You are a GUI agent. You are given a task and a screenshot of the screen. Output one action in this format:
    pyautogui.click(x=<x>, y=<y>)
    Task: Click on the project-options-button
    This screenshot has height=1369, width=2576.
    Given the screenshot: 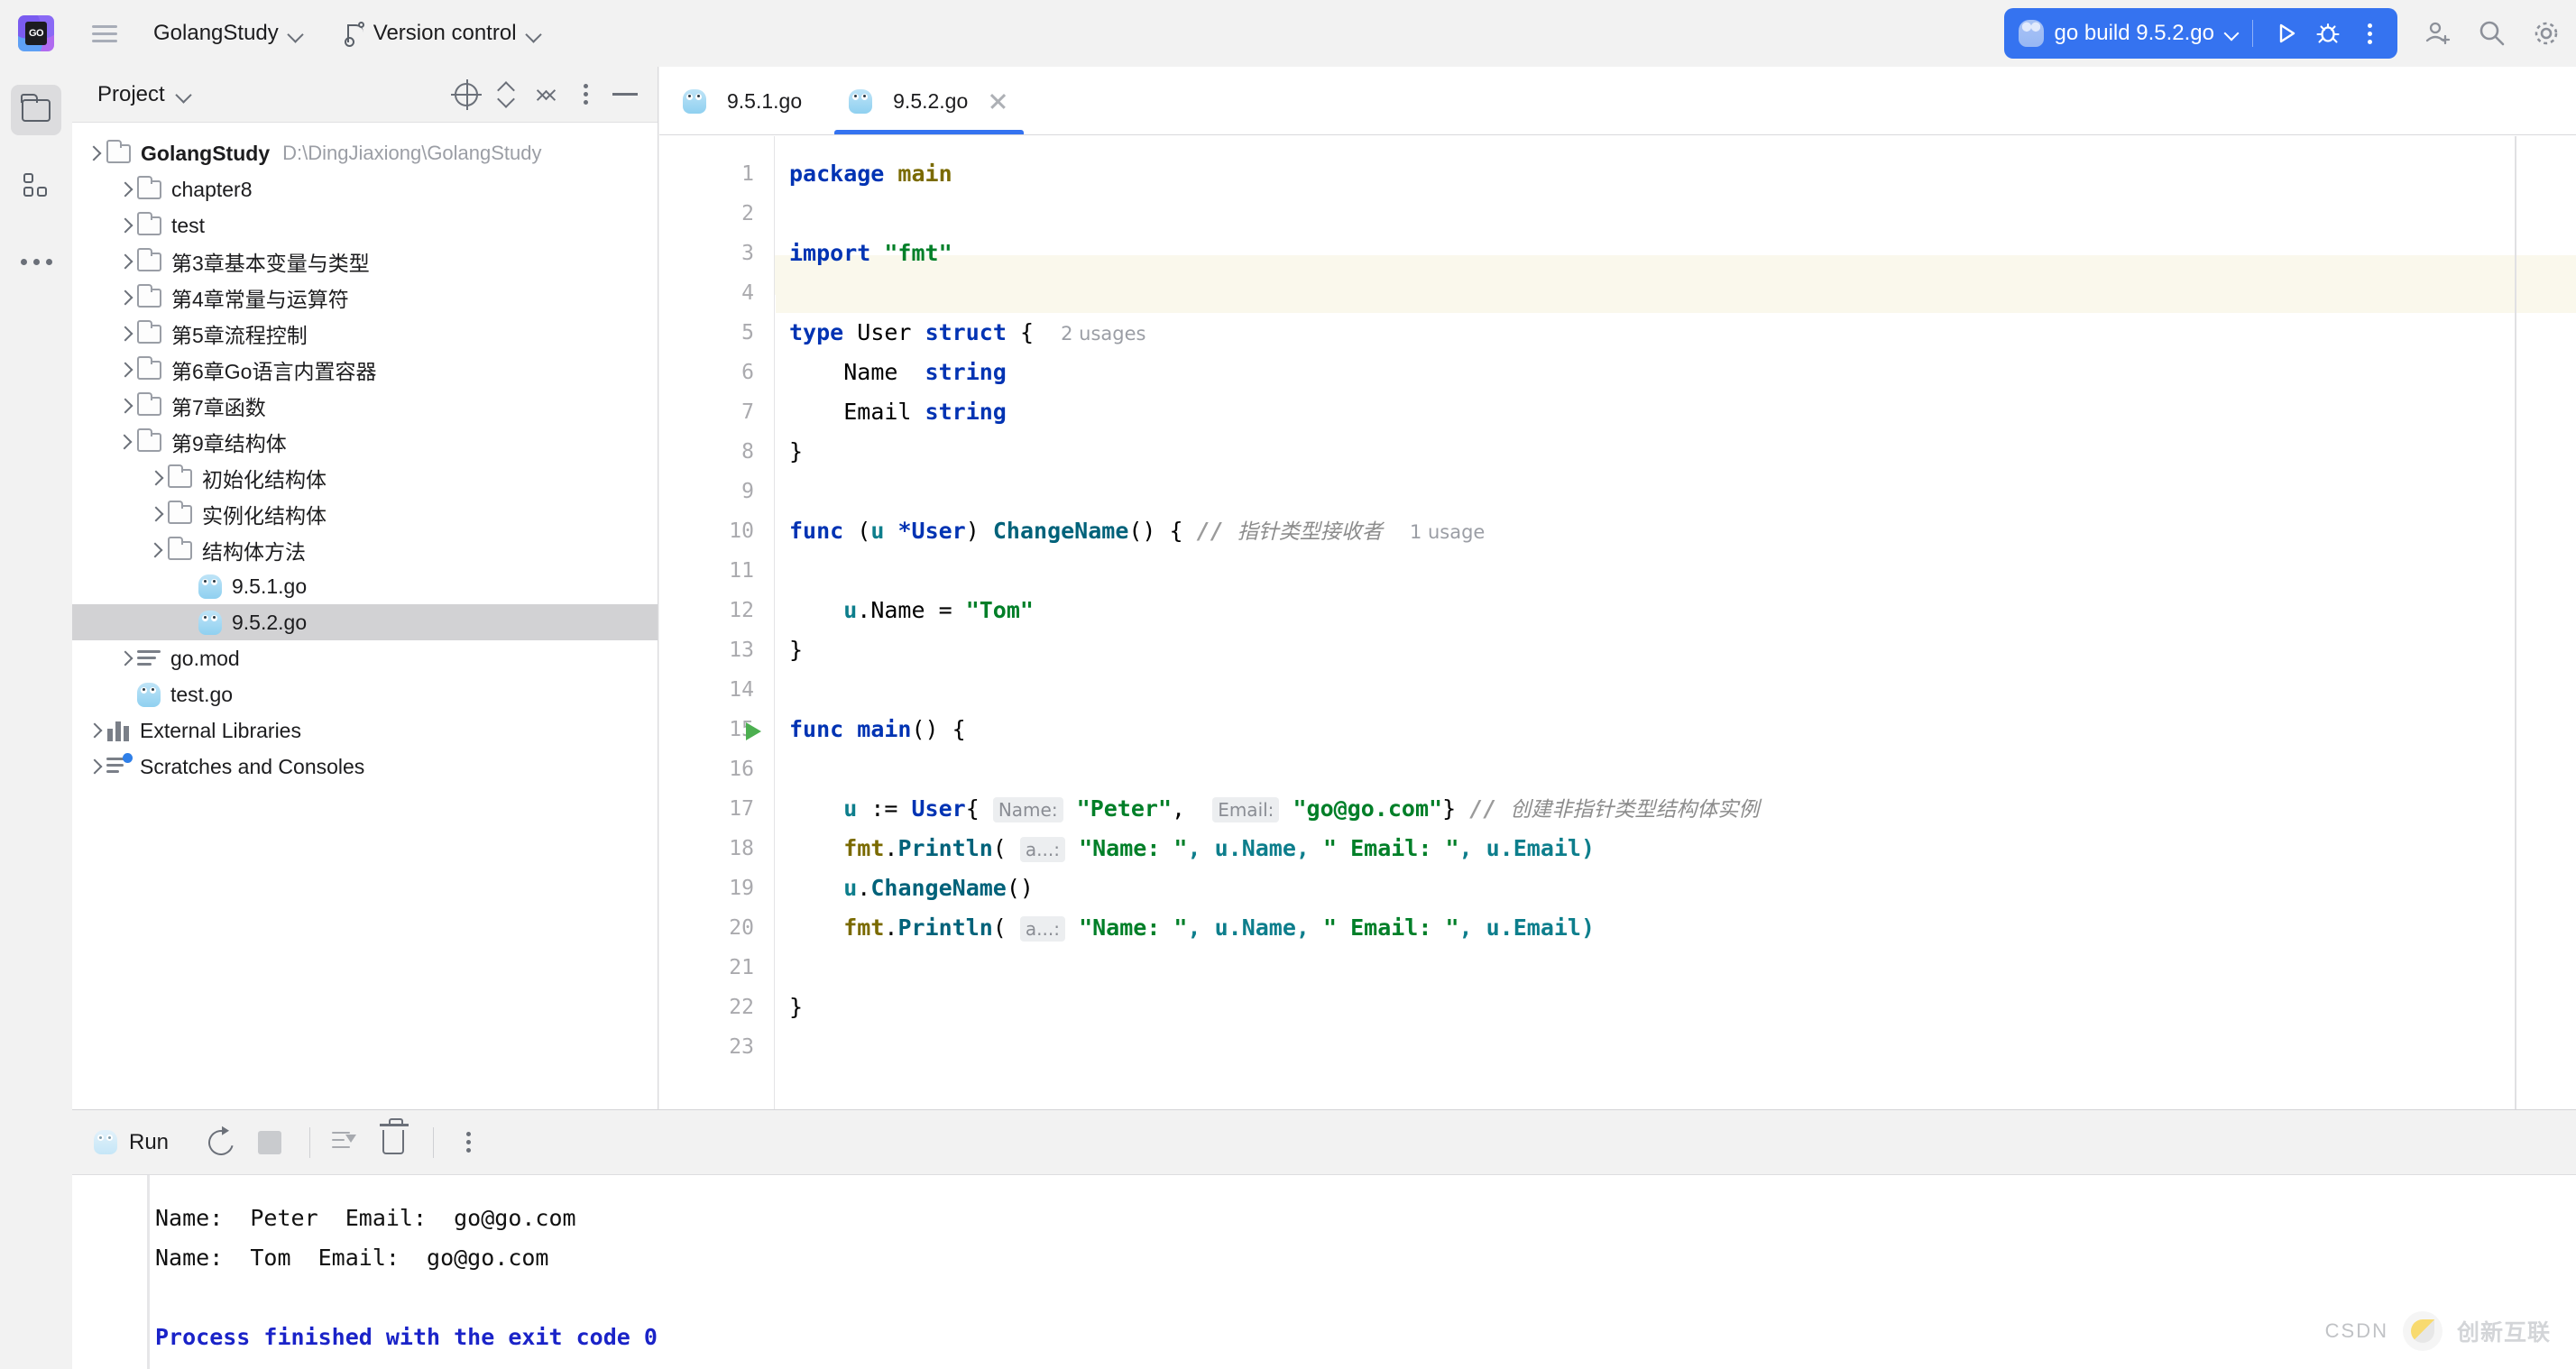 What is the action you would take?
    pyautogui.click(x=585, y=95)
    